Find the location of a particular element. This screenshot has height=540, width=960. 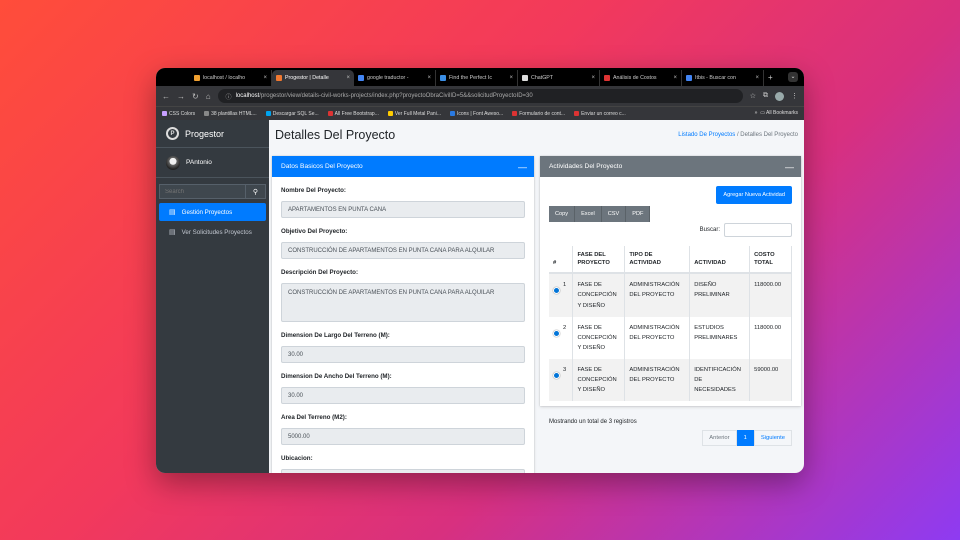

basic-data-header: Datos Basicos Del Proyecto — is located at coordinates (403, 166).